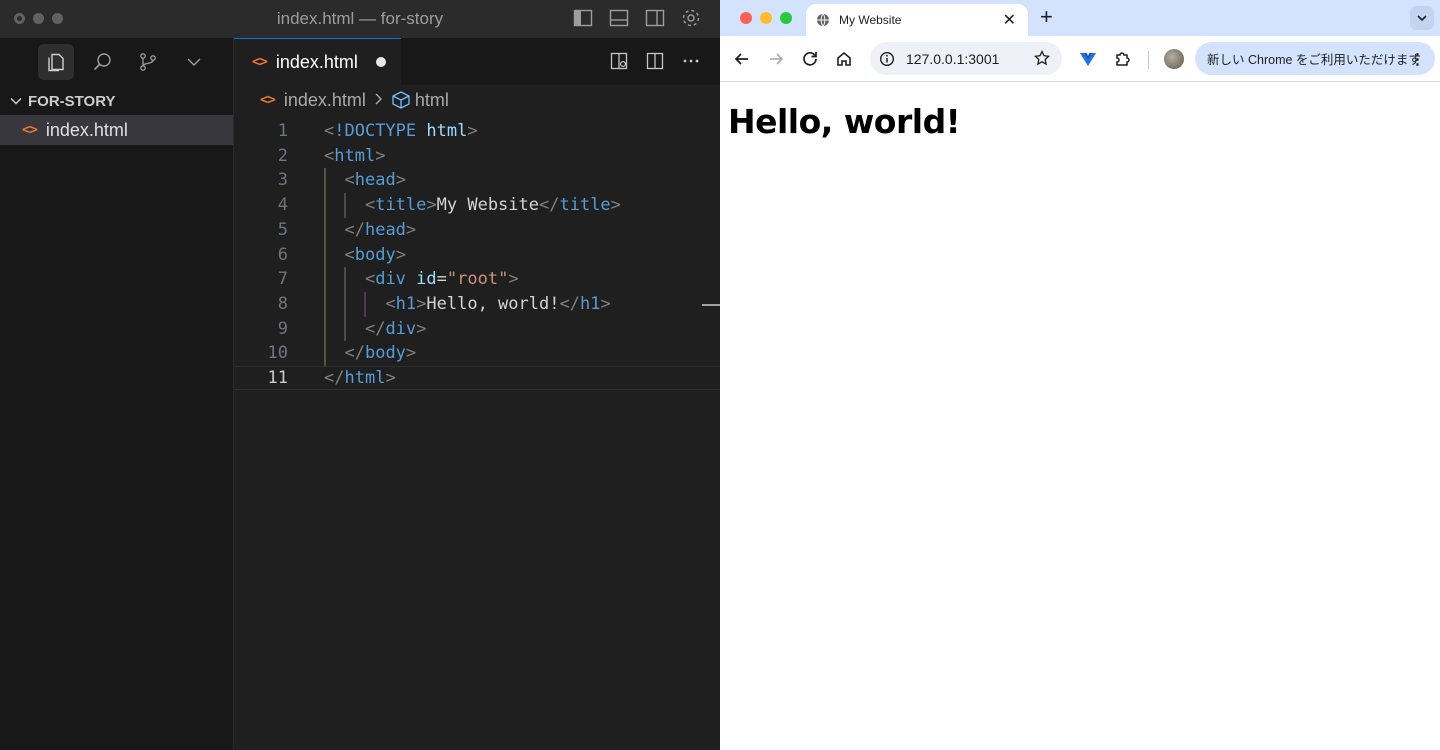 The width and height of the screenshot is (1440, 750). I want to click on search-view-button, so click(102, 62).